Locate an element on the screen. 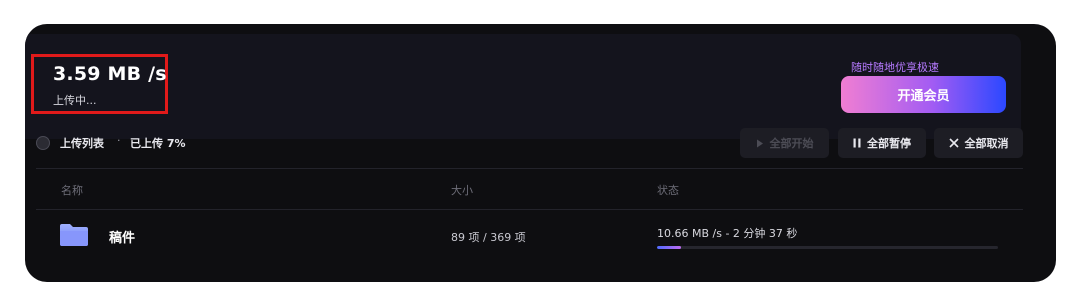 This screenshot has height=307, width=1080. file-size: 89 项 / 369 项 is located at coordinates (488, 237).